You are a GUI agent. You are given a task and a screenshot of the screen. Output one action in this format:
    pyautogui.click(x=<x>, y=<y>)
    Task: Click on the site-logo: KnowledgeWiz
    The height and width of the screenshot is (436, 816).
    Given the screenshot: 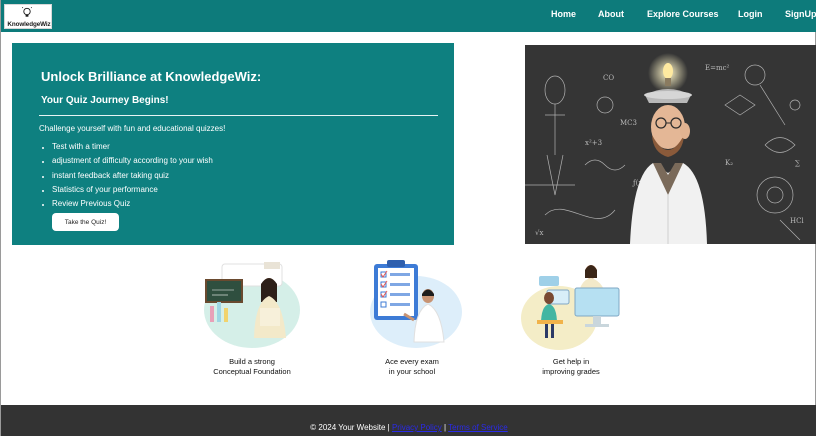 What is the action you would take?
    pyautogui.click(x=28, y=16)
    